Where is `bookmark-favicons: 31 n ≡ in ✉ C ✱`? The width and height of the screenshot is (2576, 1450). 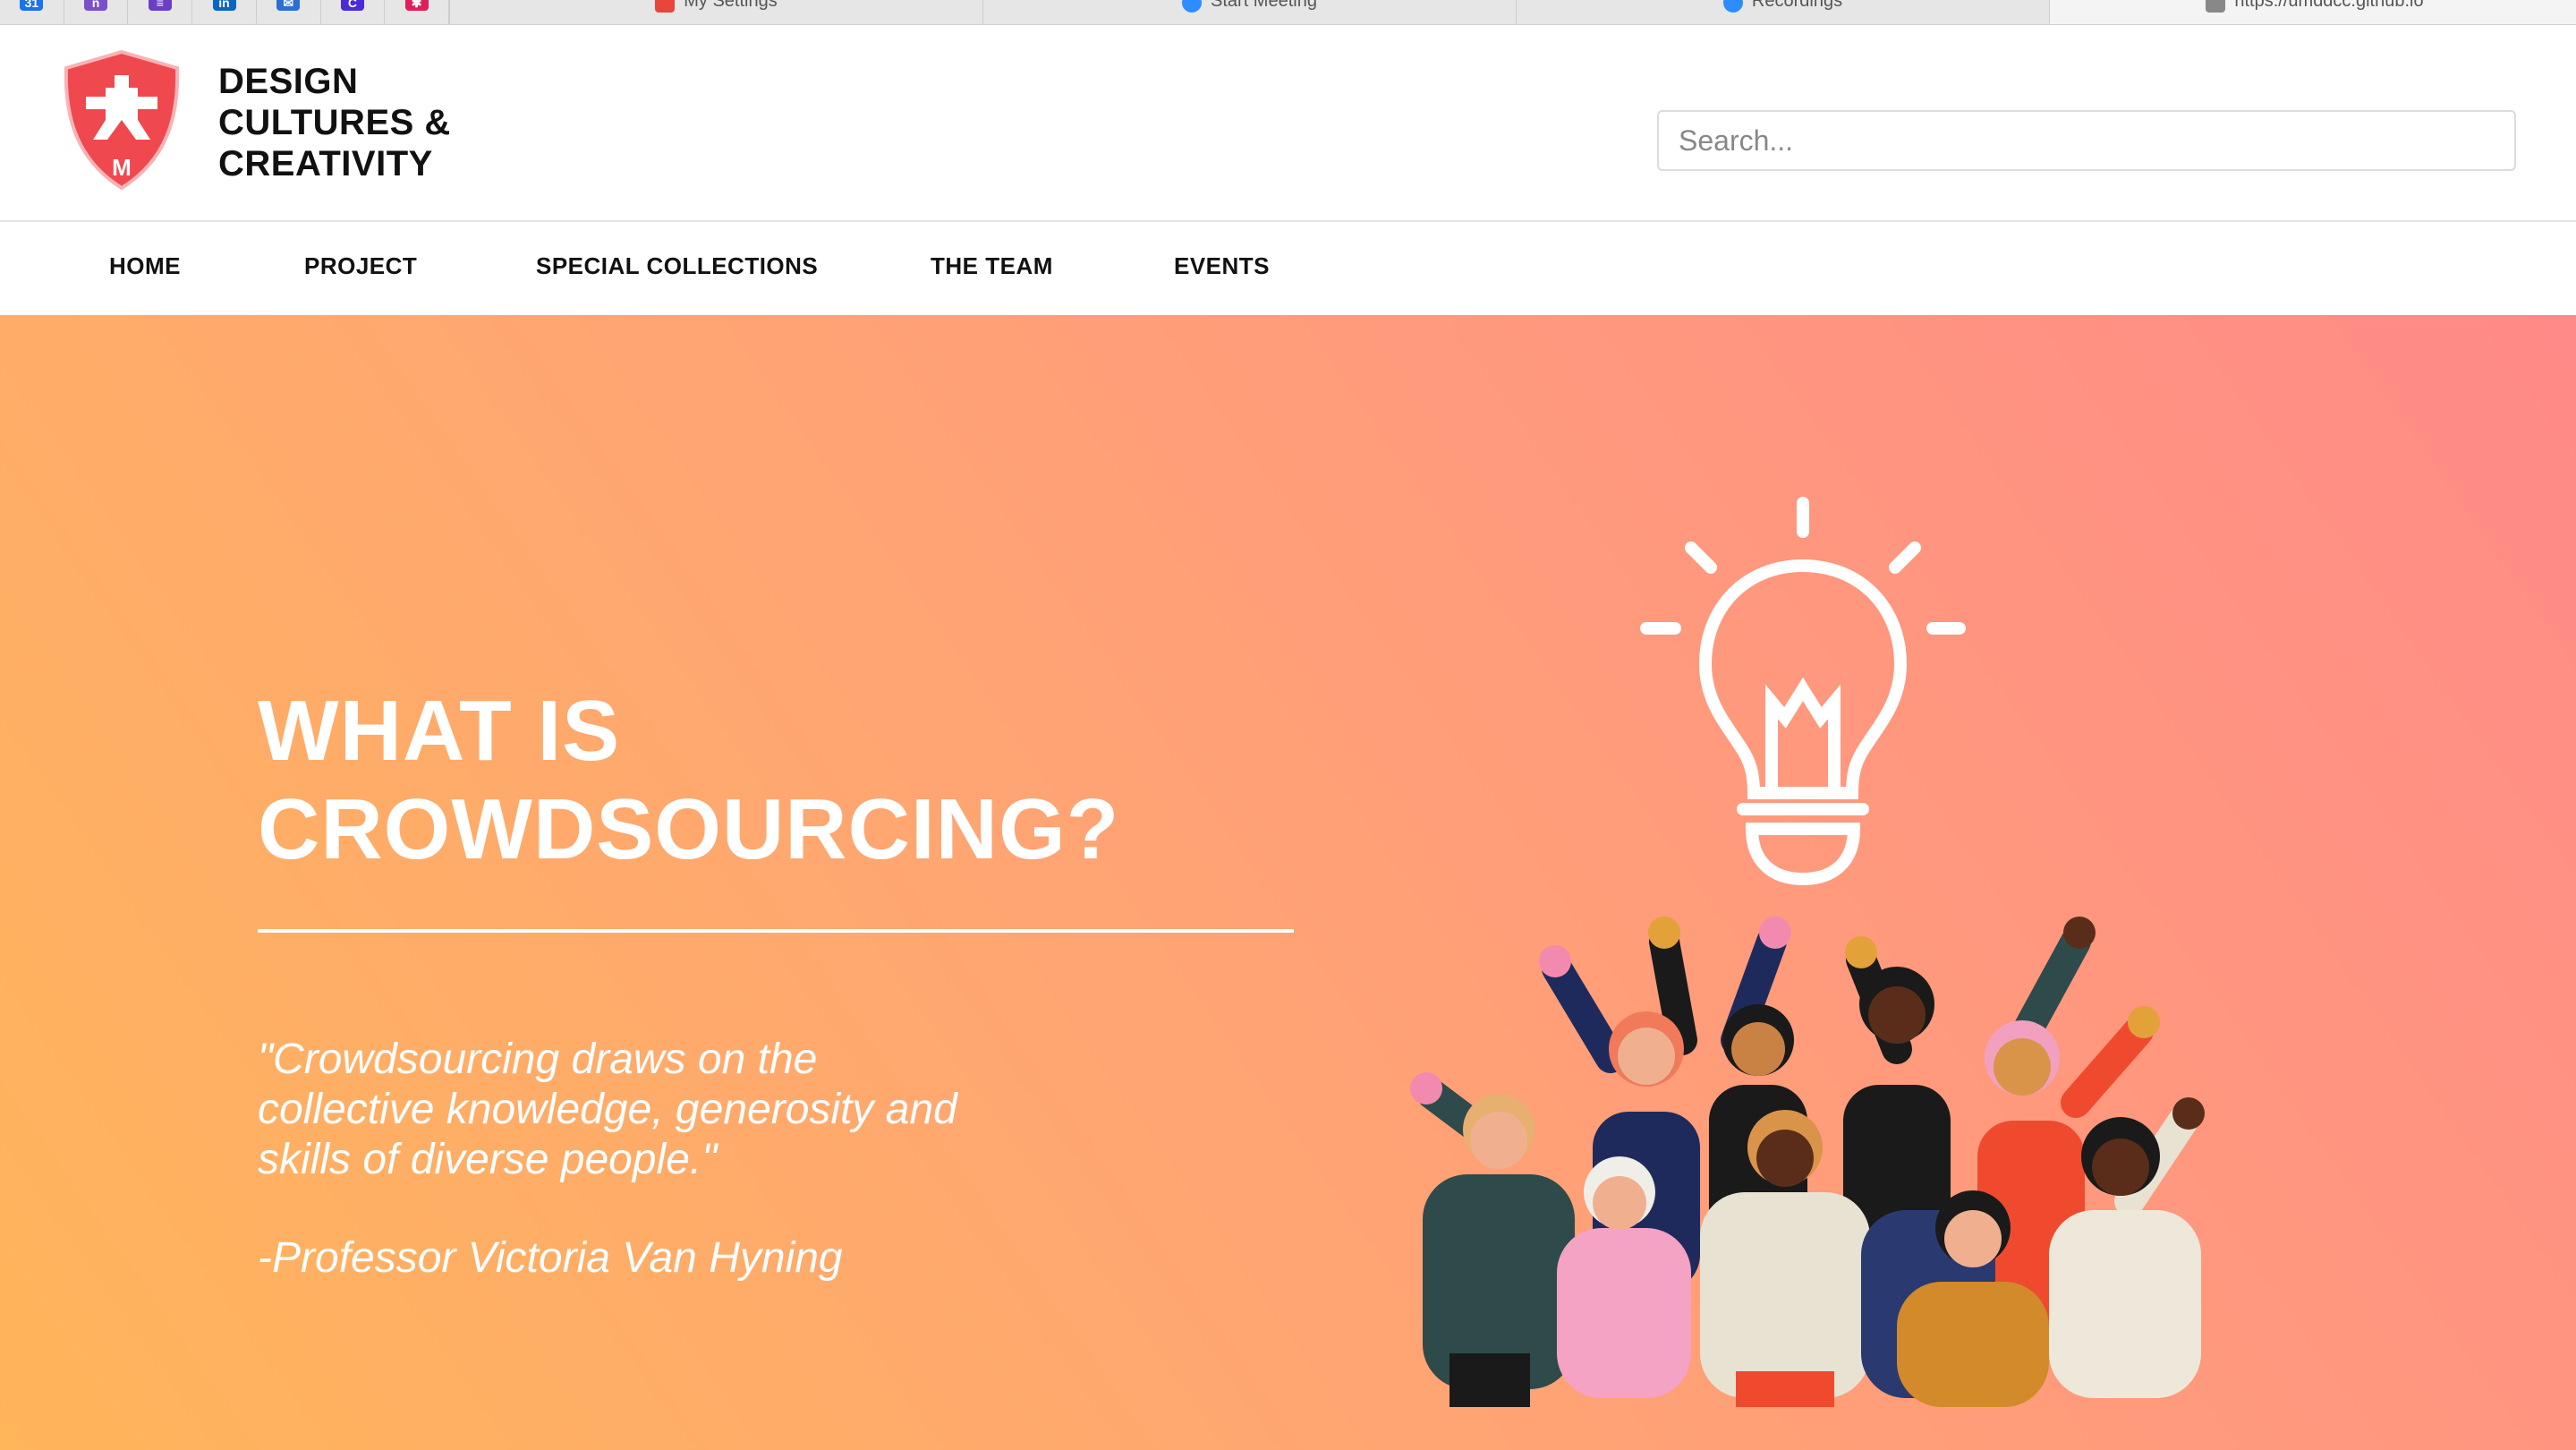 bookmark-favicons: 31 n ≡ in ✉ C ✱ is located at coordinates (225, 12).